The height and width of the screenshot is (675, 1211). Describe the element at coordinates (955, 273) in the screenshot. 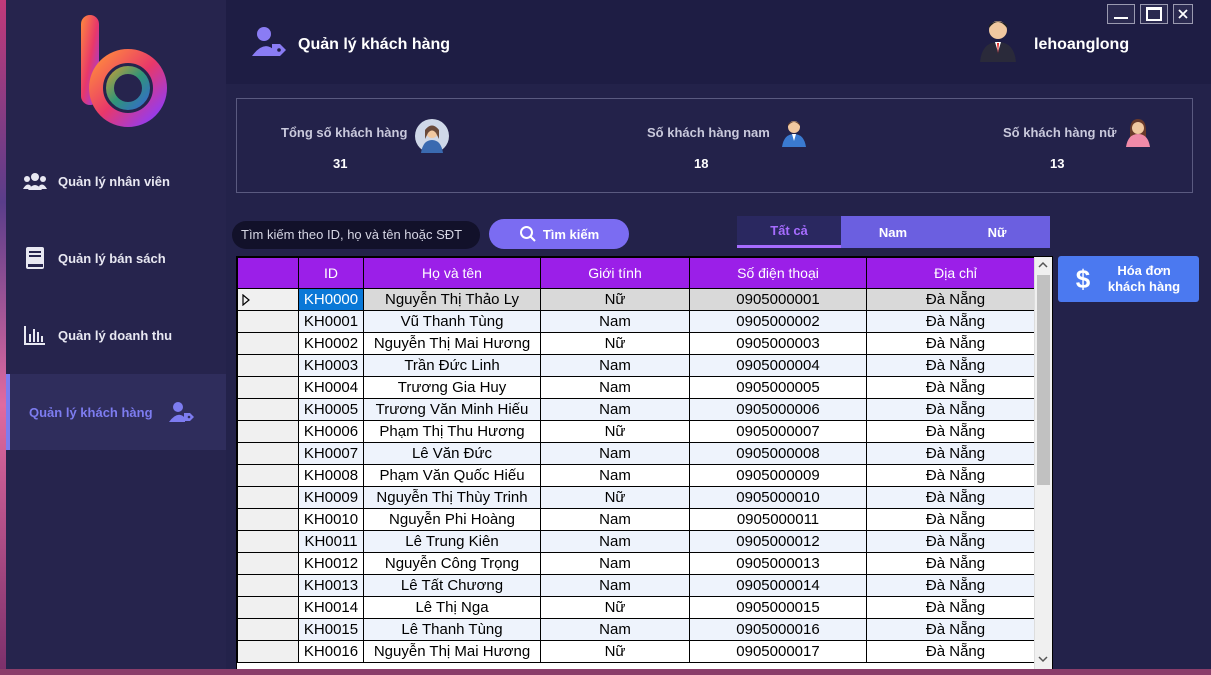

I see `column-header-address: Địa chỉ` at that location.